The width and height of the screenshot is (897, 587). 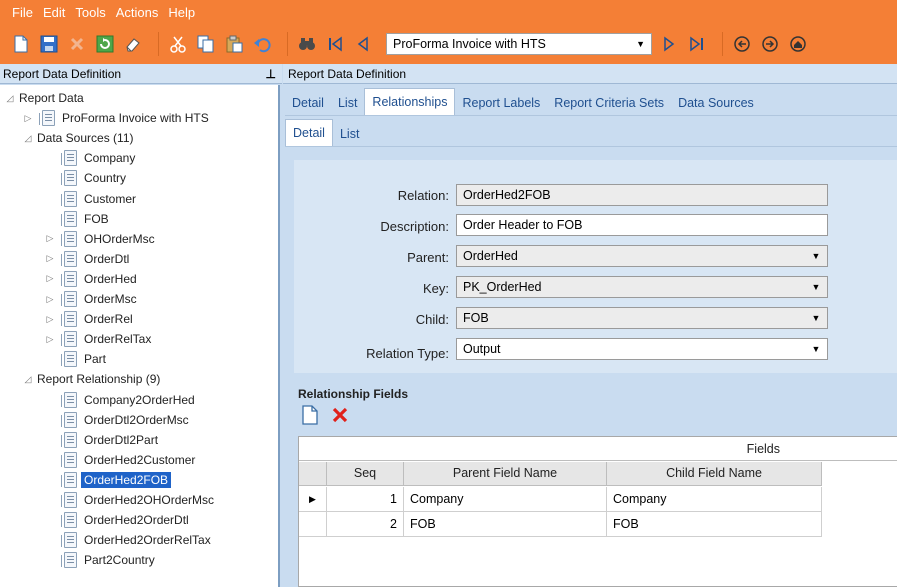 I want to click on home-icon, so click(x=798, y=44).